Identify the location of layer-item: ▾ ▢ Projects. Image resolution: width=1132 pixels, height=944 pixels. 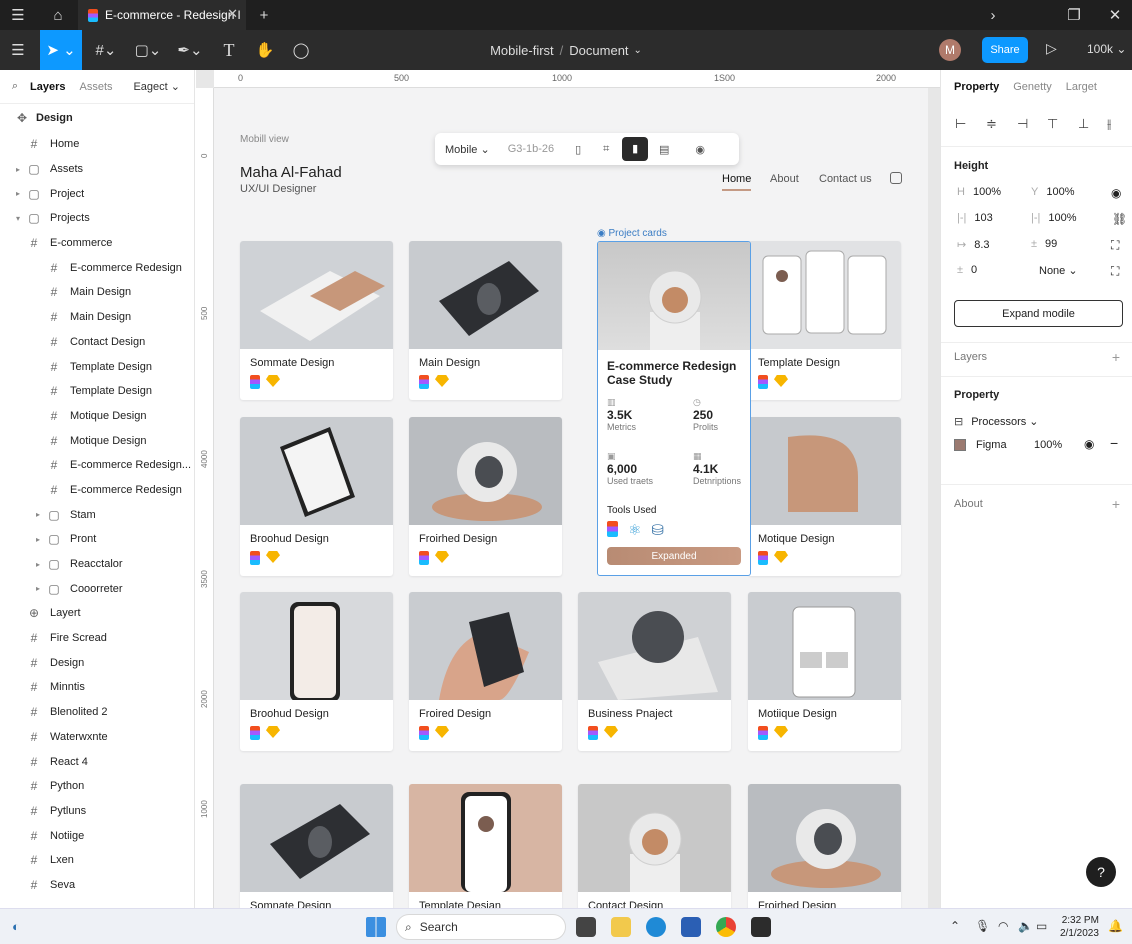
(97, 218).